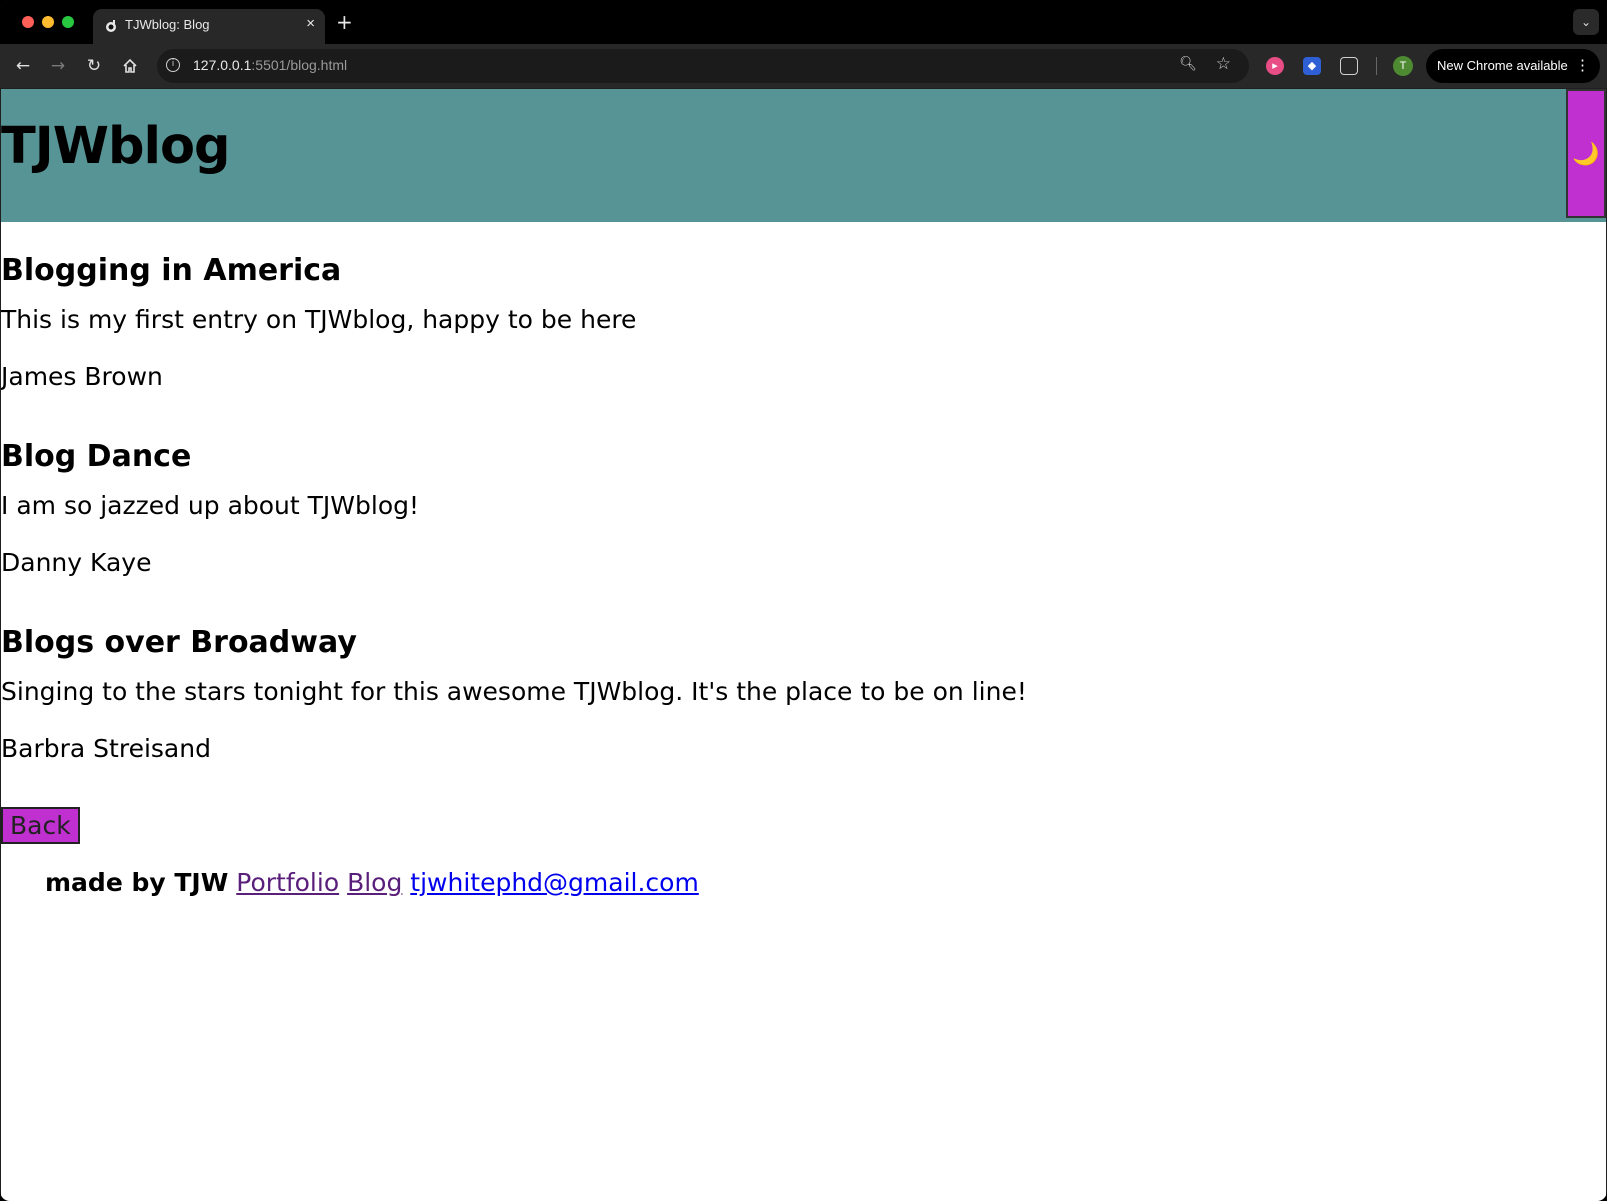 The height and width of the screenshot is (1201, 1607). I want to click on kebab-menu-icon: ⋮, so click(1582, 65).